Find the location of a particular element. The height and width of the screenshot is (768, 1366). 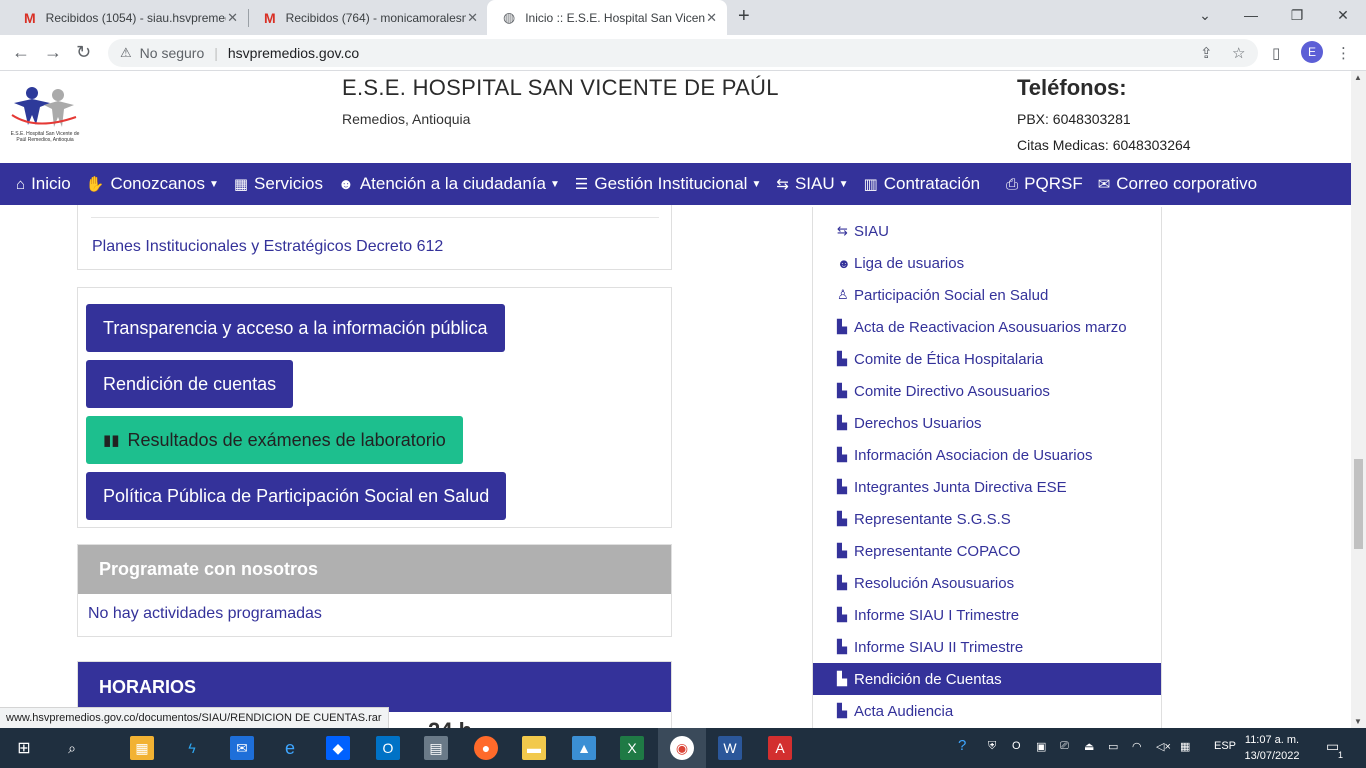

network-icon: ▤ is located at coordinates (436, 748).